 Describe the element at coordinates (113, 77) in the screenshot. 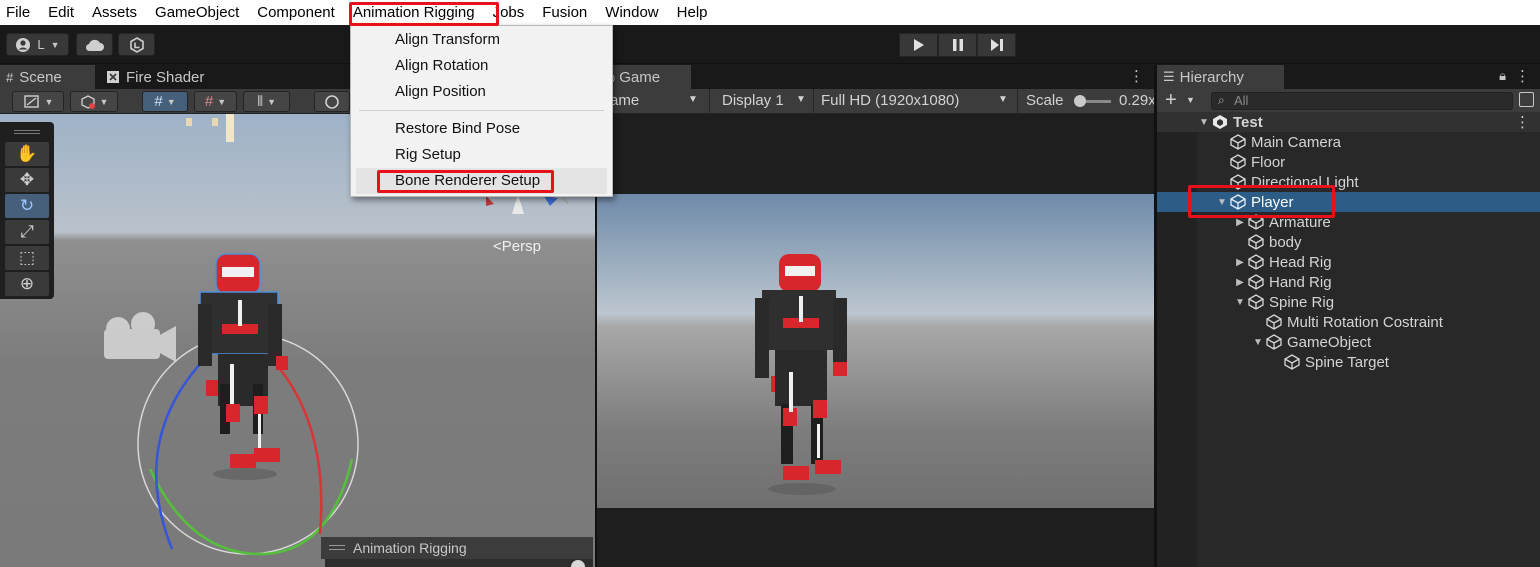

I see `shader-graph-icon` at that location.